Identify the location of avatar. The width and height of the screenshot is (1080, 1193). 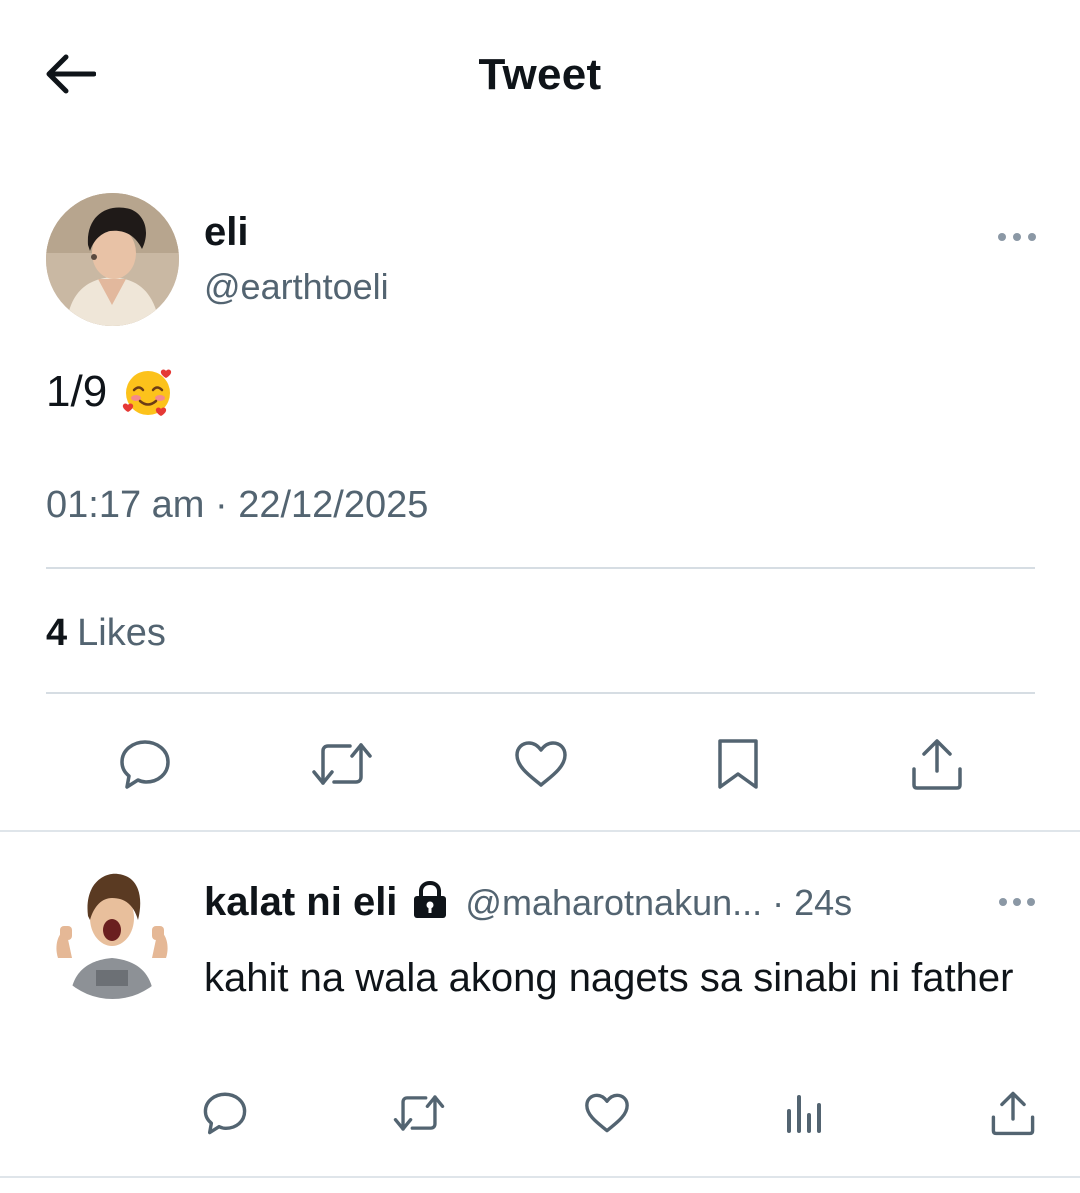
(112, 259).